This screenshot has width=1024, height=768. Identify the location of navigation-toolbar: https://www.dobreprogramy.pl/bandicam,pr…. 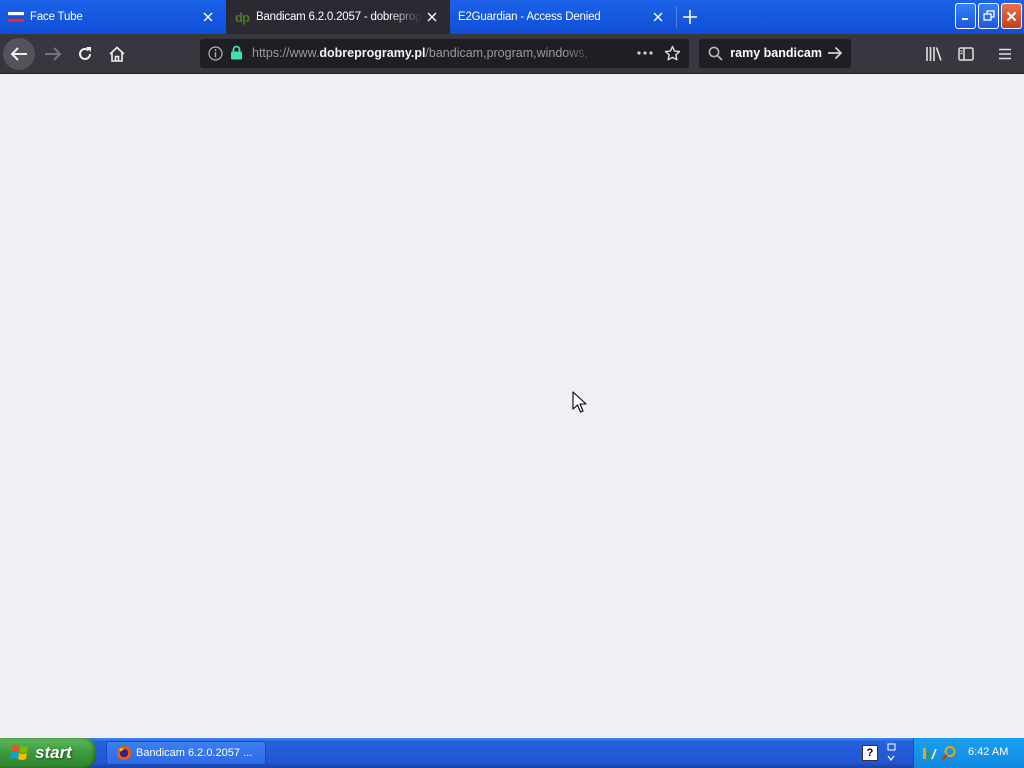
(512, 54).